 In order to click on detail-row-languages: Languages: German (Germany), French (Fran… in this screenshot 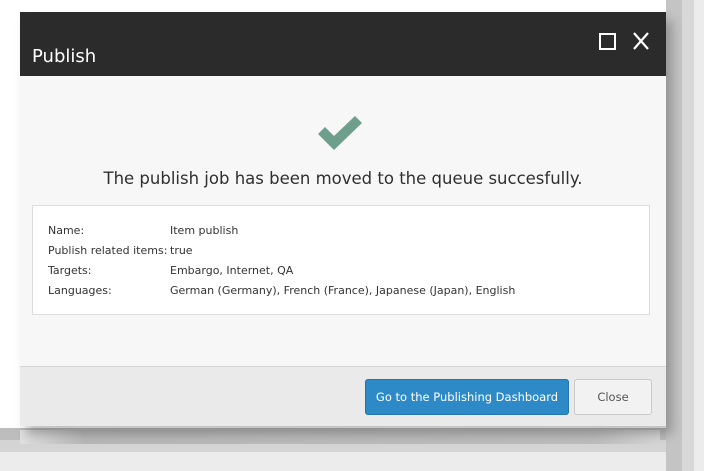, I will do `click(281, 291)`.